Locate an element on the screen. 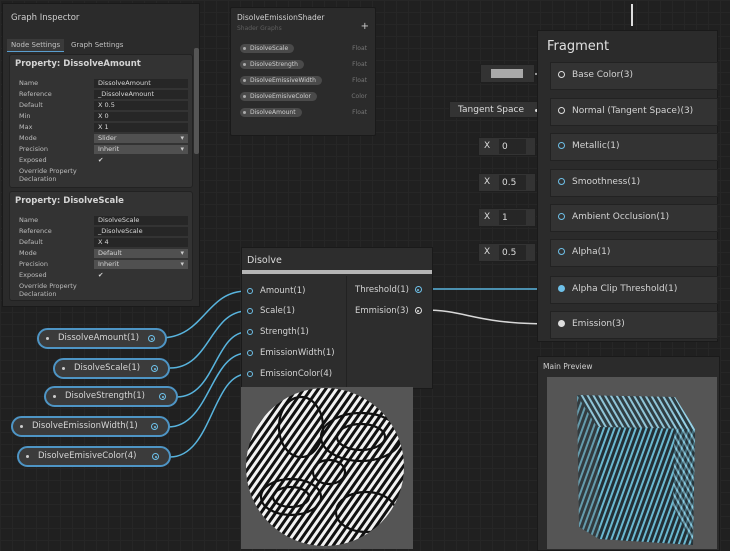  occlusion-input: X1 is located at coordinates (507, 217).